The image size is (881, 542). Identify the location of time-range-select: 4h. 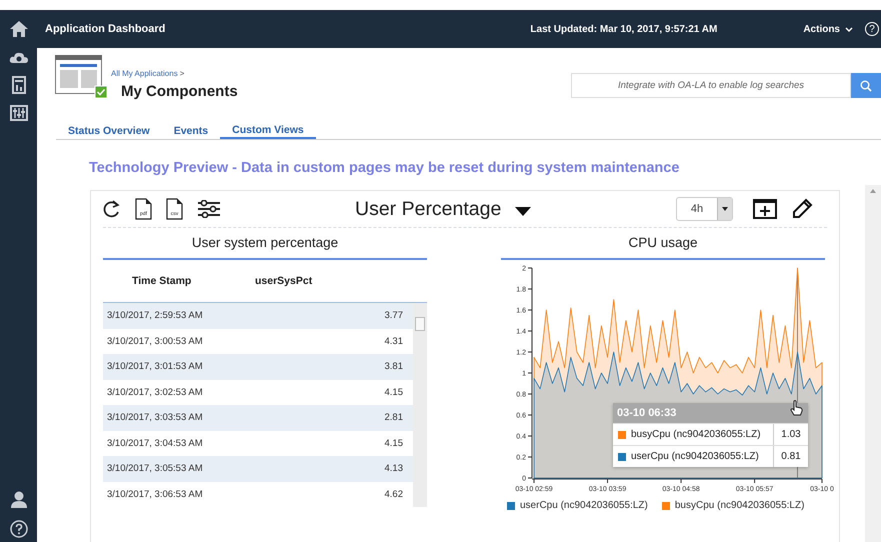
(704, 209).